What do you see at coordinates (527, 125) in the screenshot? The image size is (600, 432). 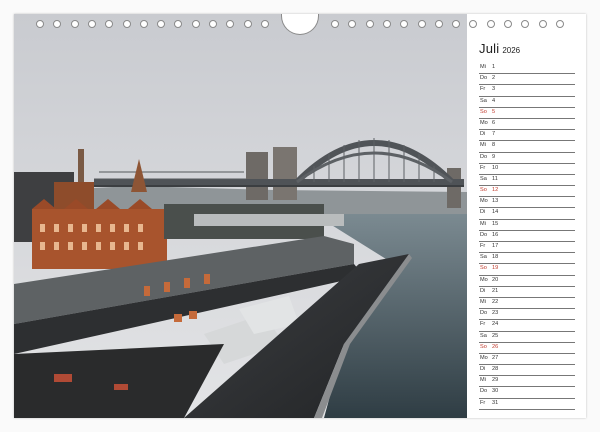 I see `day-row: Mo 6` at bounding box center [527, 125].